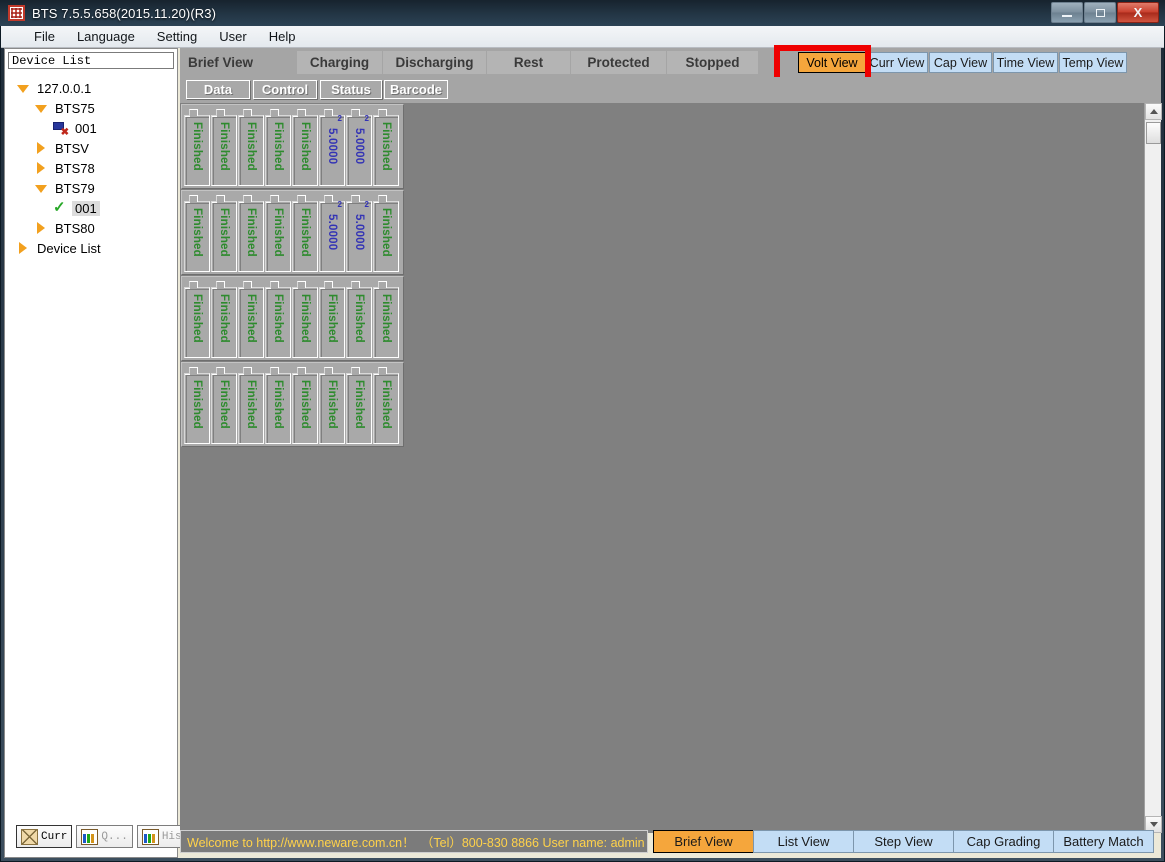 The width and height of the screenshot is (1165, 862). I want to click on tree-item-bts78: BTS78, so click(93, 168).